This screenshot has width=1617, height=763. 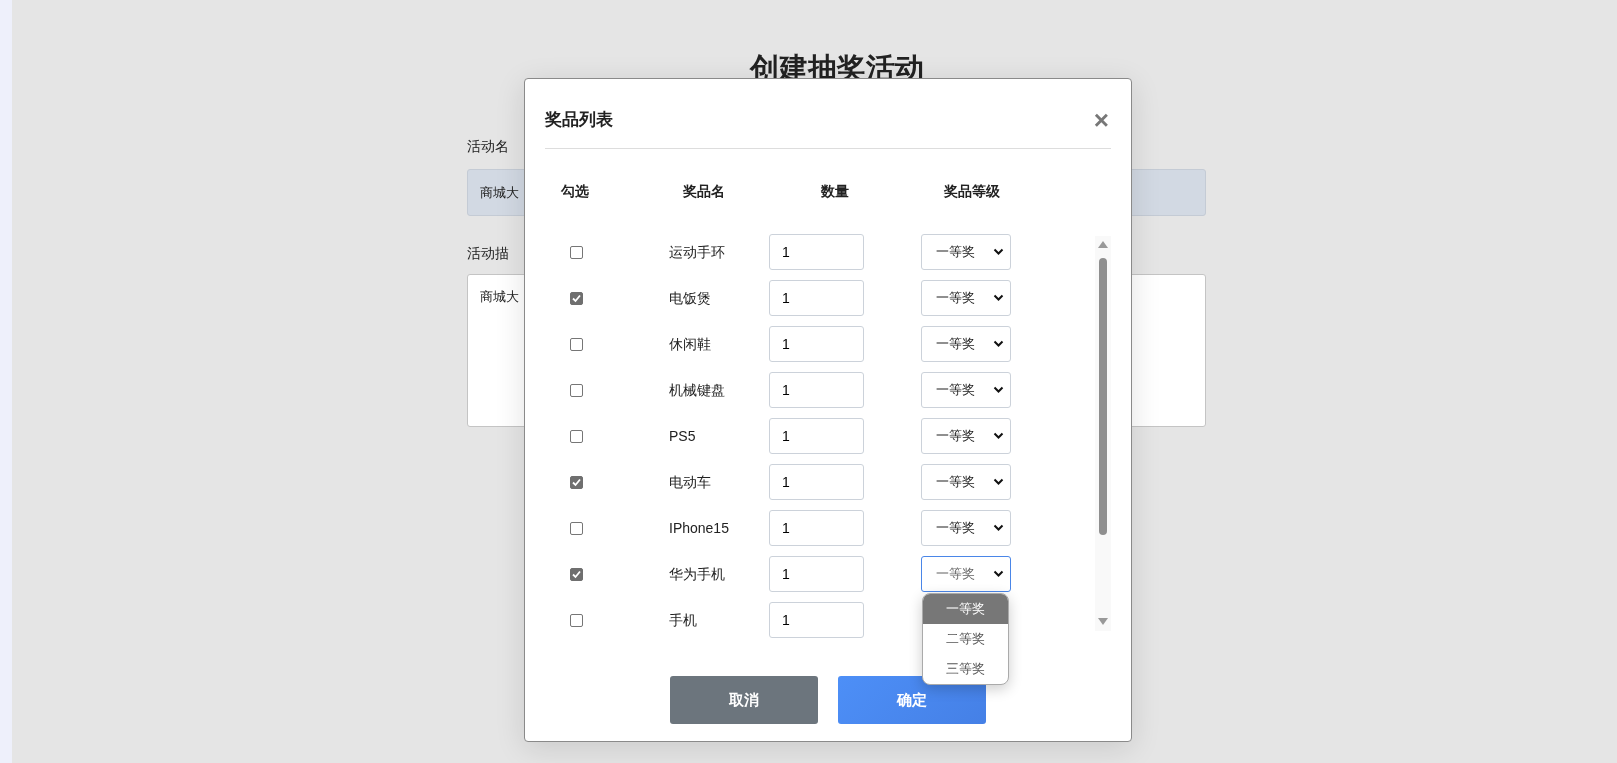 What do you see at coordinates (697, 389) in the screenshot?
I see `prize-name: 机械键盘` at bounding box center [697, 389].